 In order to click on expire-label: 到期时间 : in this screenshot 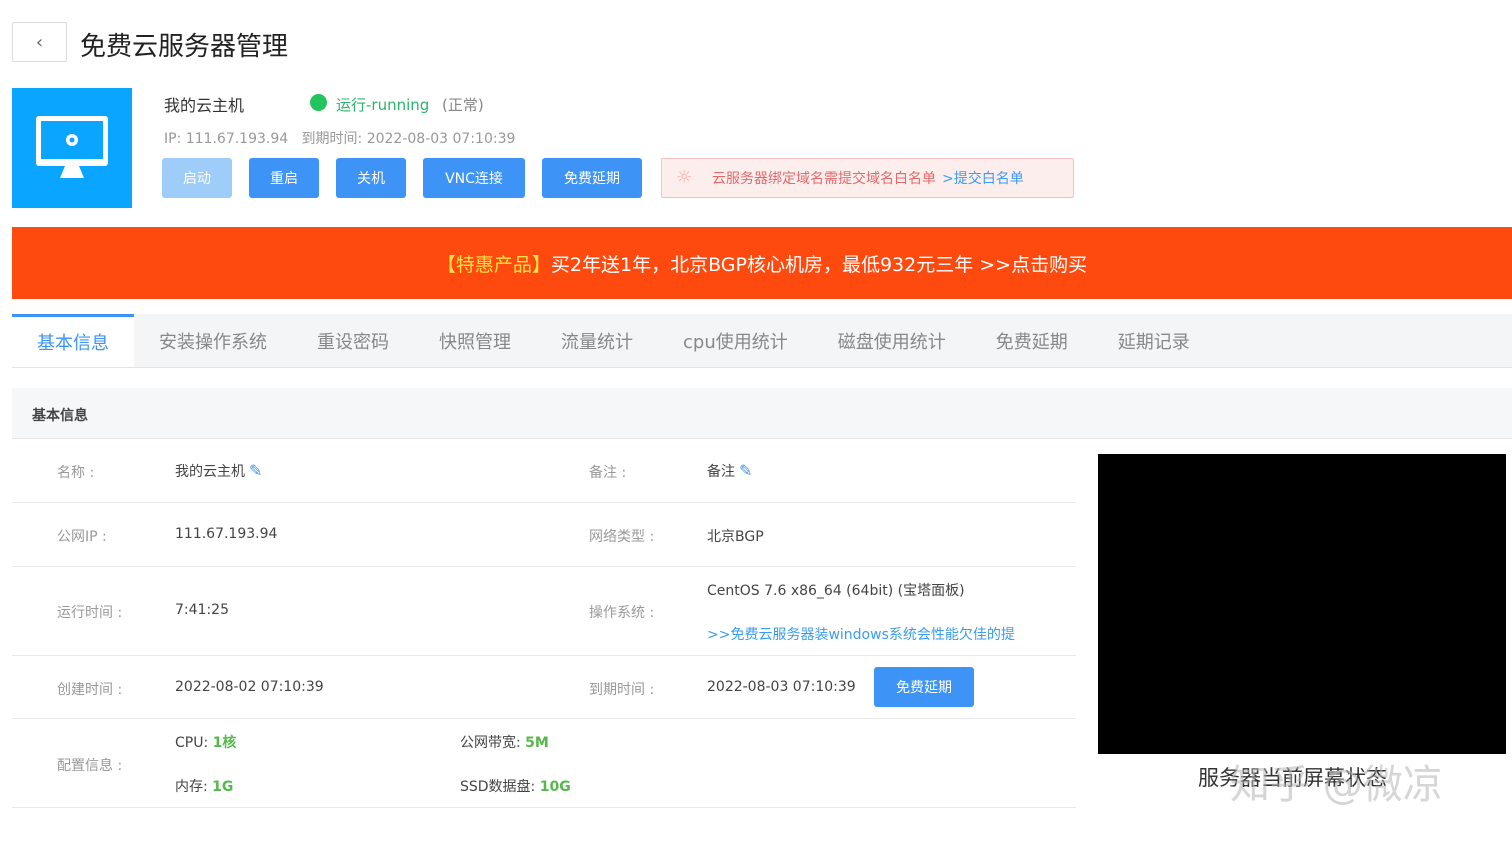, I will do `click(622, 690)`.